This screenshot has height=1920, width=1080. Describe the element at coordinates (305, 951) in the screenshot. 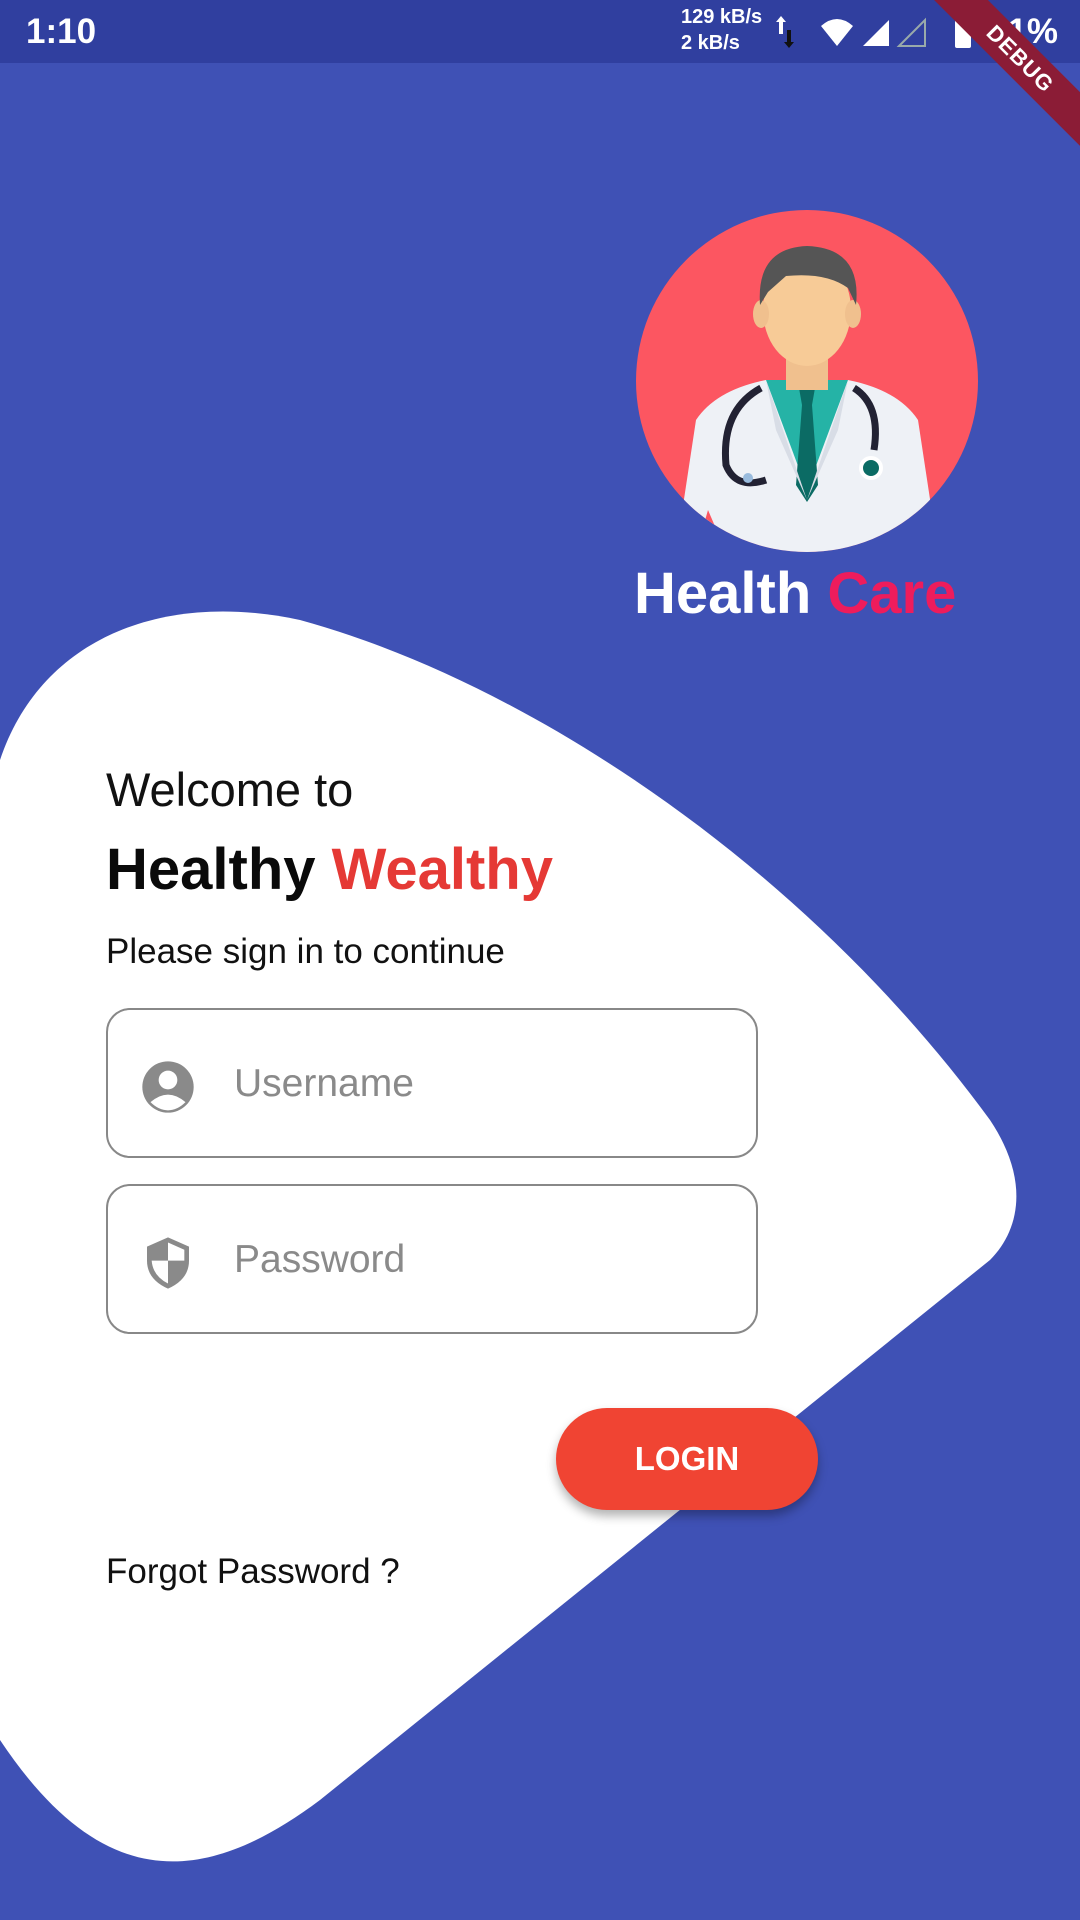

I see `signin-subtitle: Please sign in to continue` at that location.